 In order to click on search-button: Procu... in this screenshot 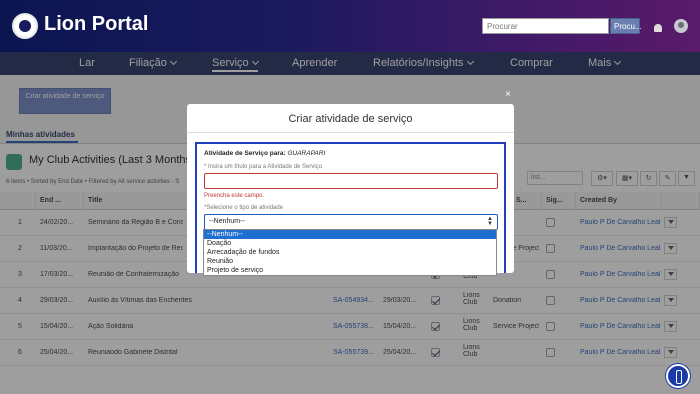, I will do `click(626, 26)`.